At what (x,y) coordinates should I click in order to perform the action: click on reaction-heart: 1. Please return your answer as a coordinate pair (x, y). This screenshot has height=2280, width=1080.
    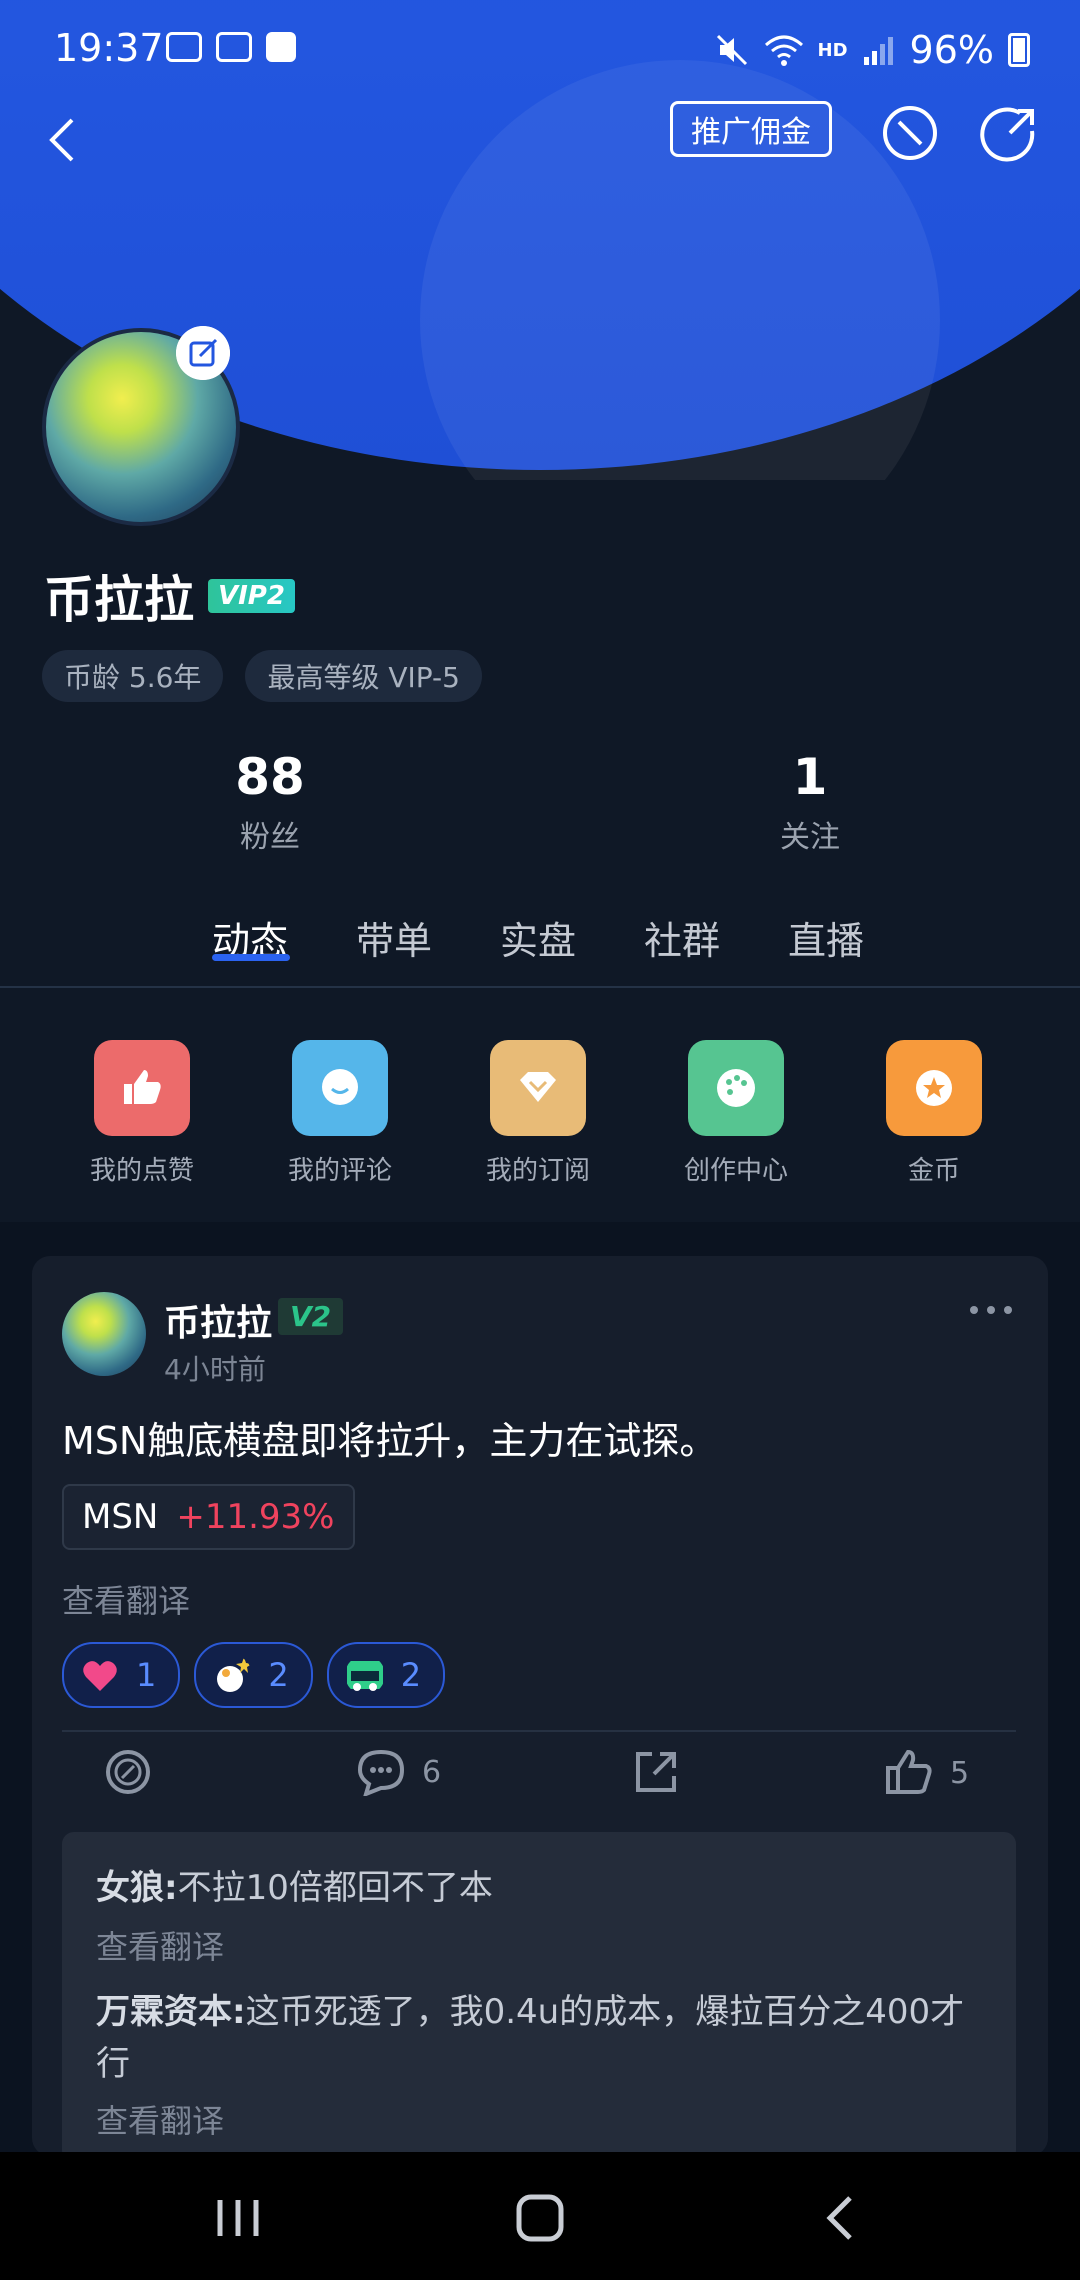
    Looking at the image, I should click on (121, 1675).